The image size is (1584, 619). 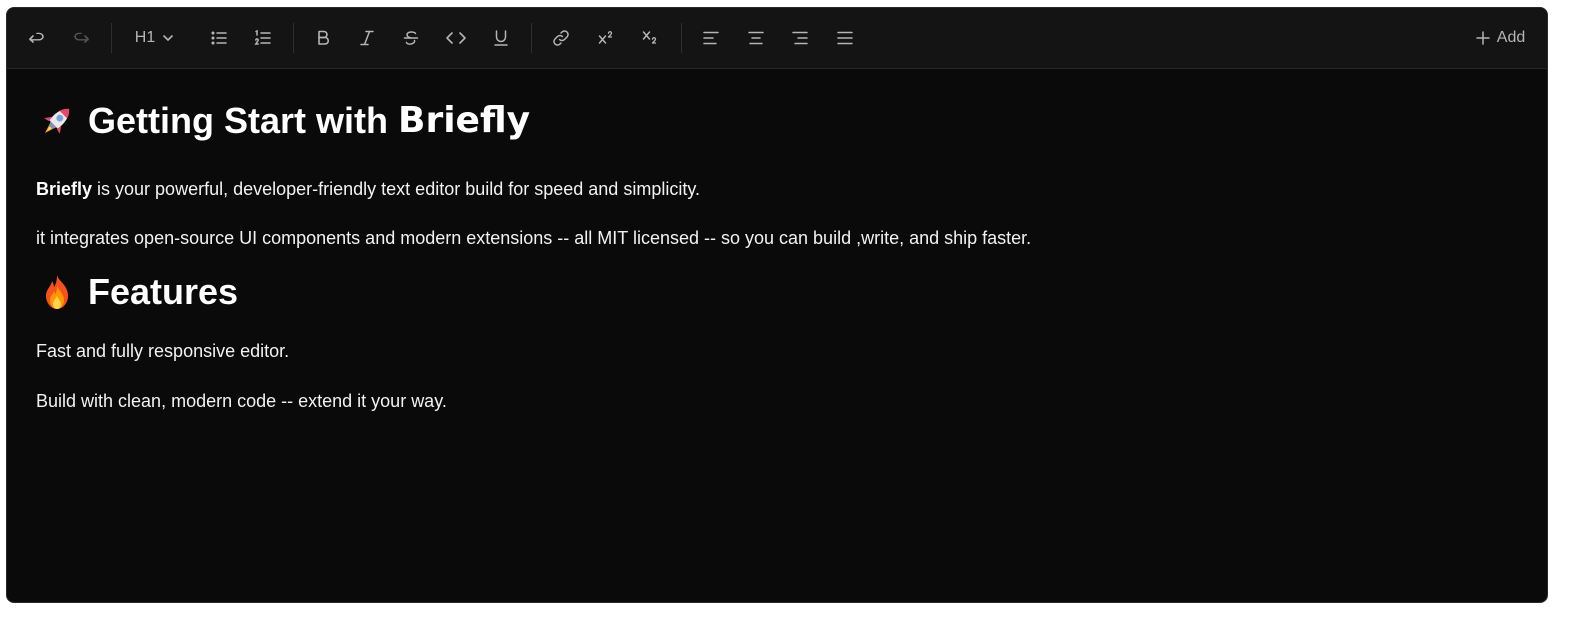 What do you see at coordinates (777, 38) in the screenshot?
I see `toolbar: H1 Add` at bounding box center [777, 38].